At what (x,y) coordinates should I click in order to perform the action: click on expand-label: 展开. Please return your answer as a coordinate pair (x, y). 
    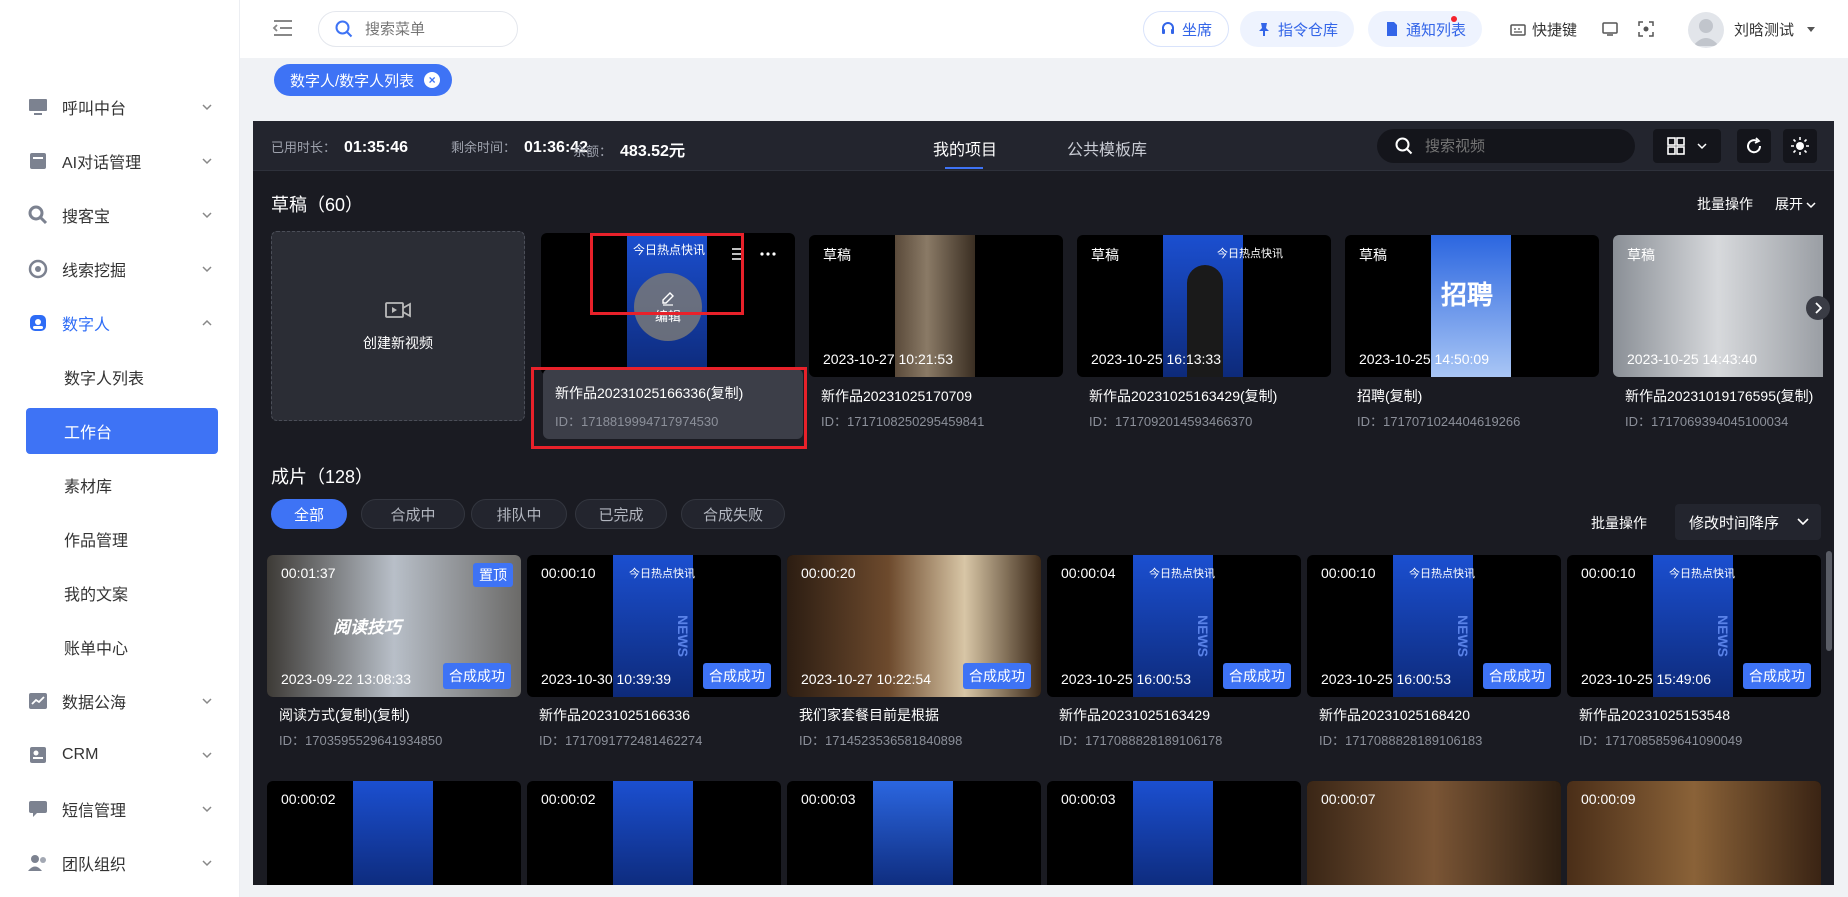
    Looking at the image, I should click on (1789, 204).